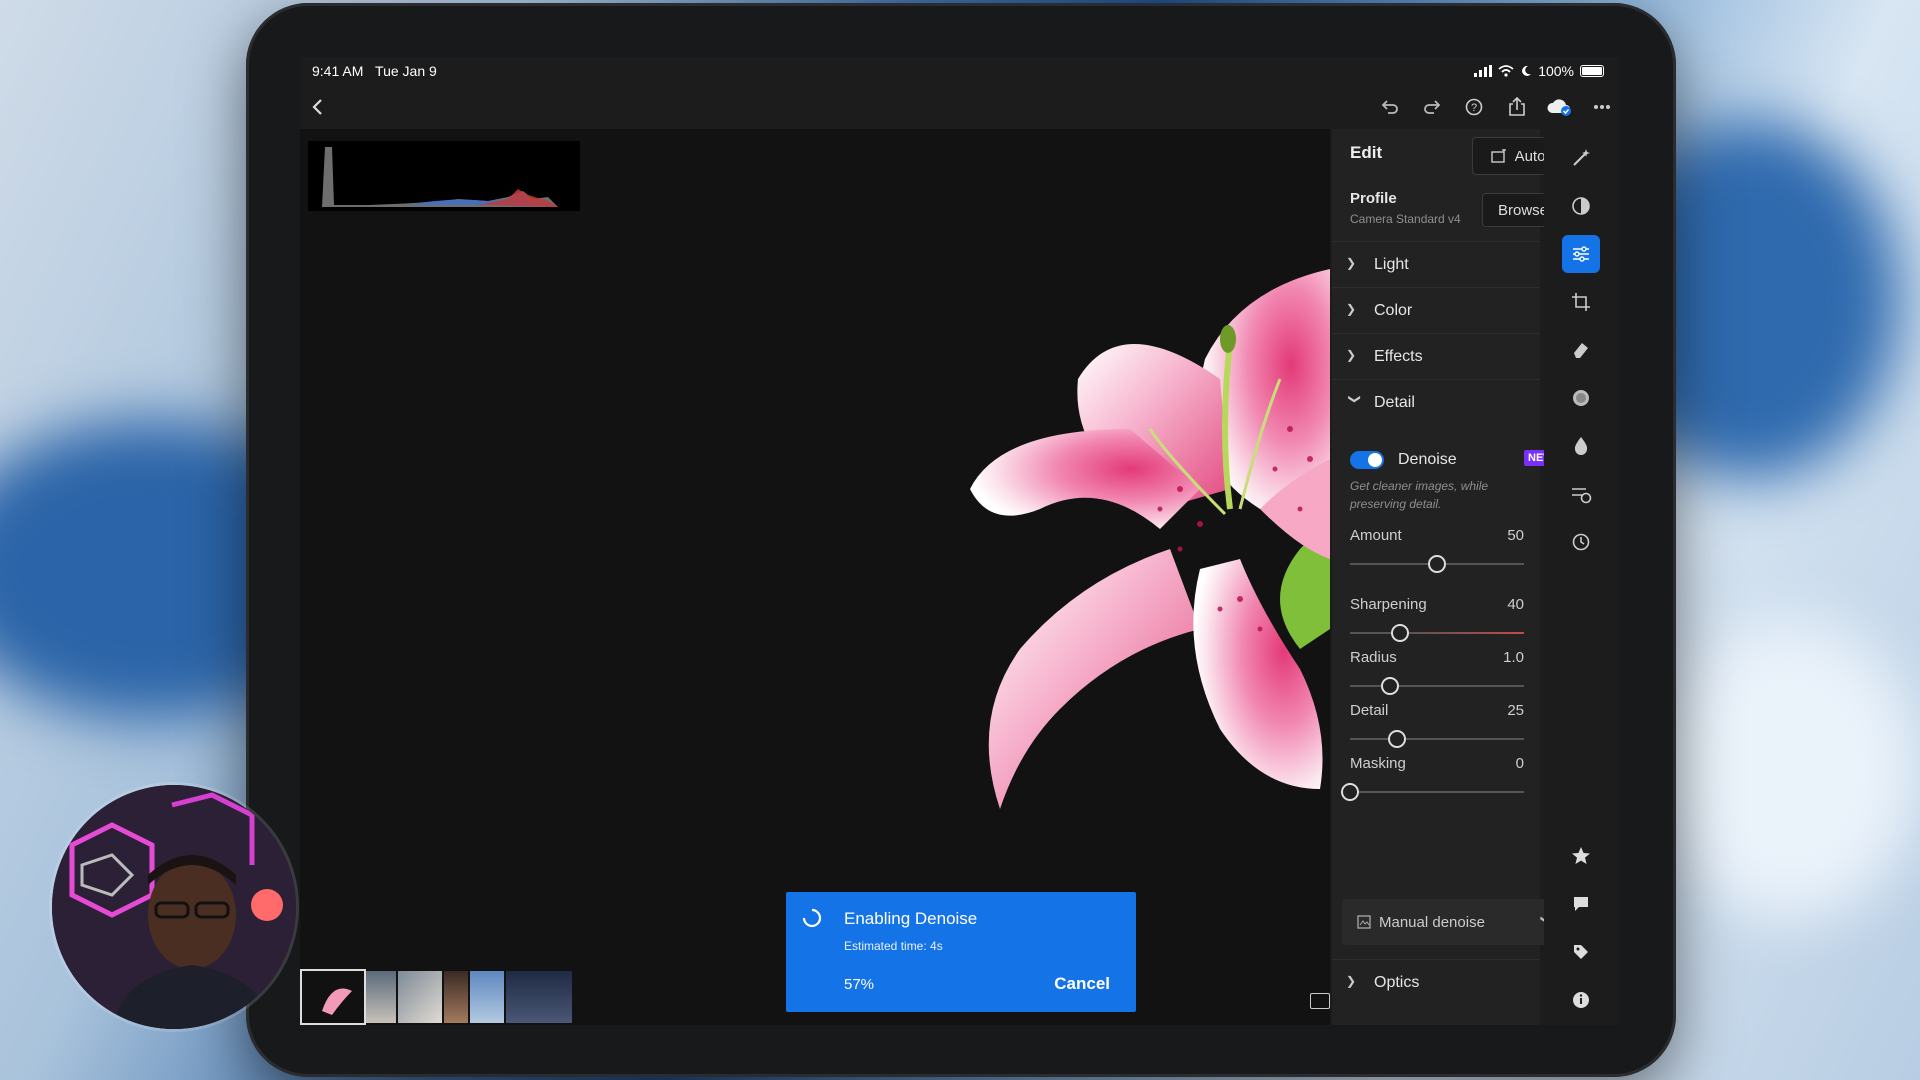  Describe the element at coordinates (1592, 71) in the screenshot. I see `battery-icon` at that location.